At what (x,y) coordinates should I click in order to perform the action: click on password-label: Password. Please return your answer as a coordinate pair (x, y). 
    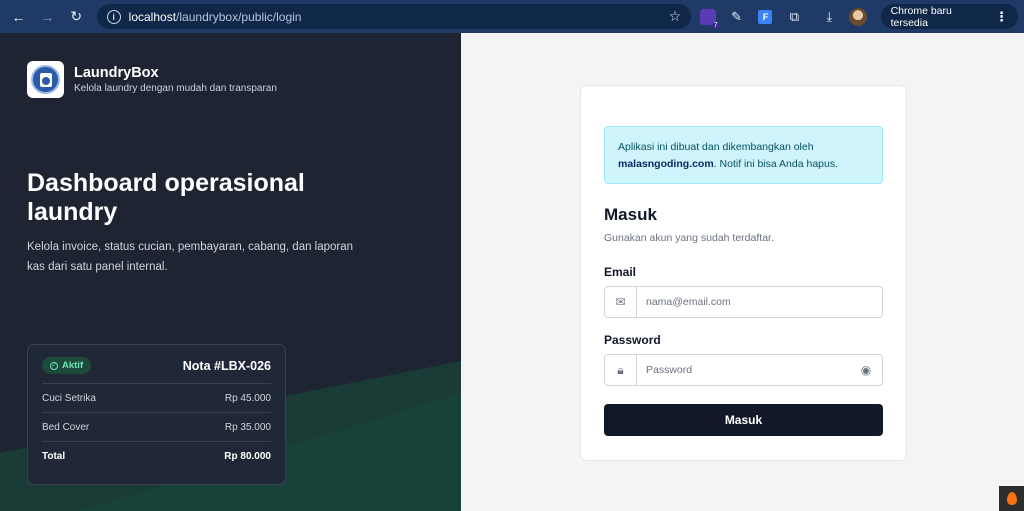
    Looking at the image, I should click on (632, 340).